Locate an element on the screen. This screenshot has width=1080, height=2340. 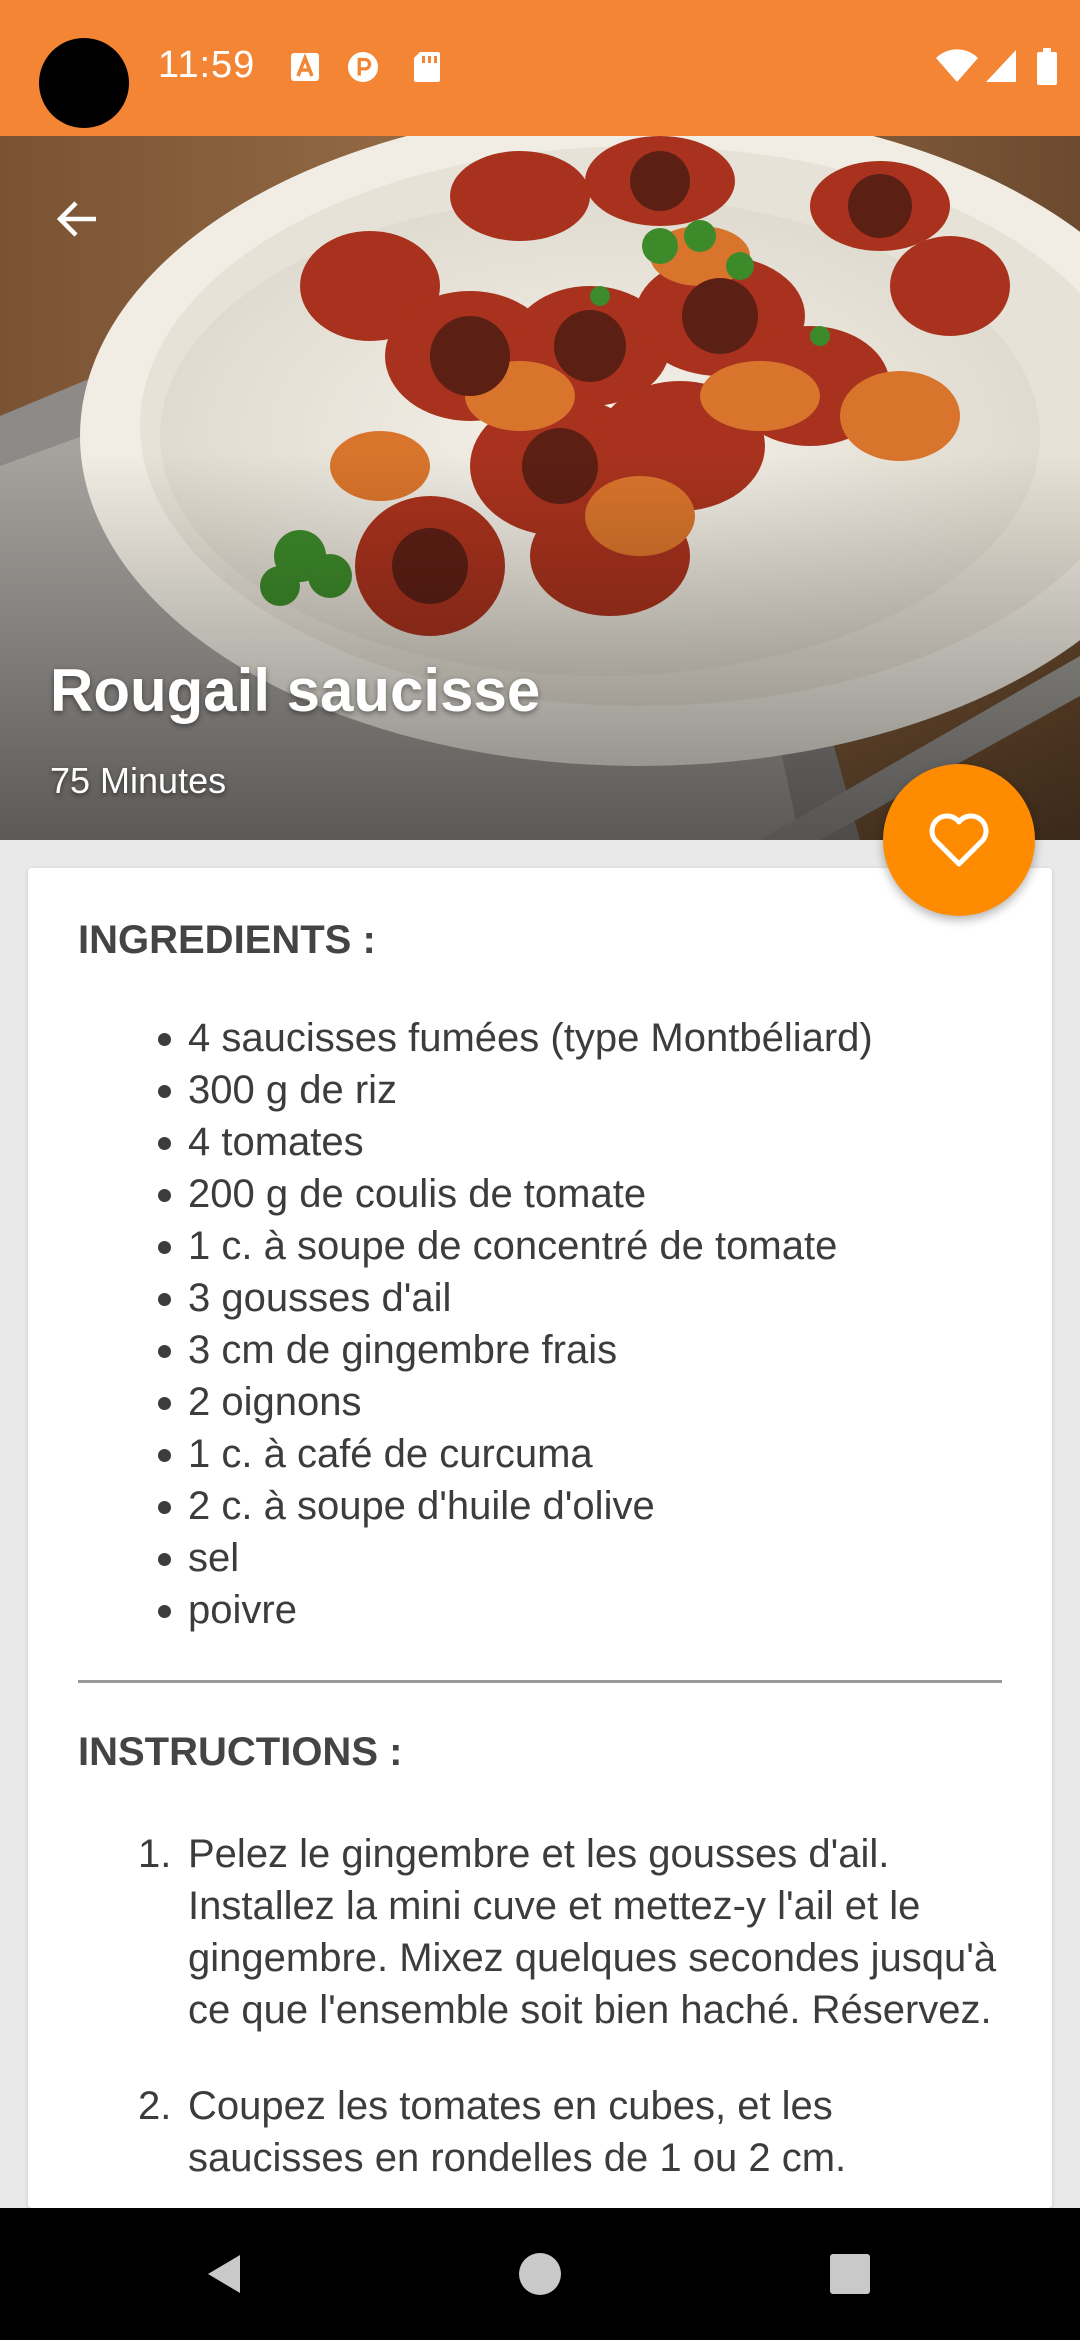
ingredient-item: 4 saucisses fumées (type Montbéliard) is located at coordinates (515, 1038).